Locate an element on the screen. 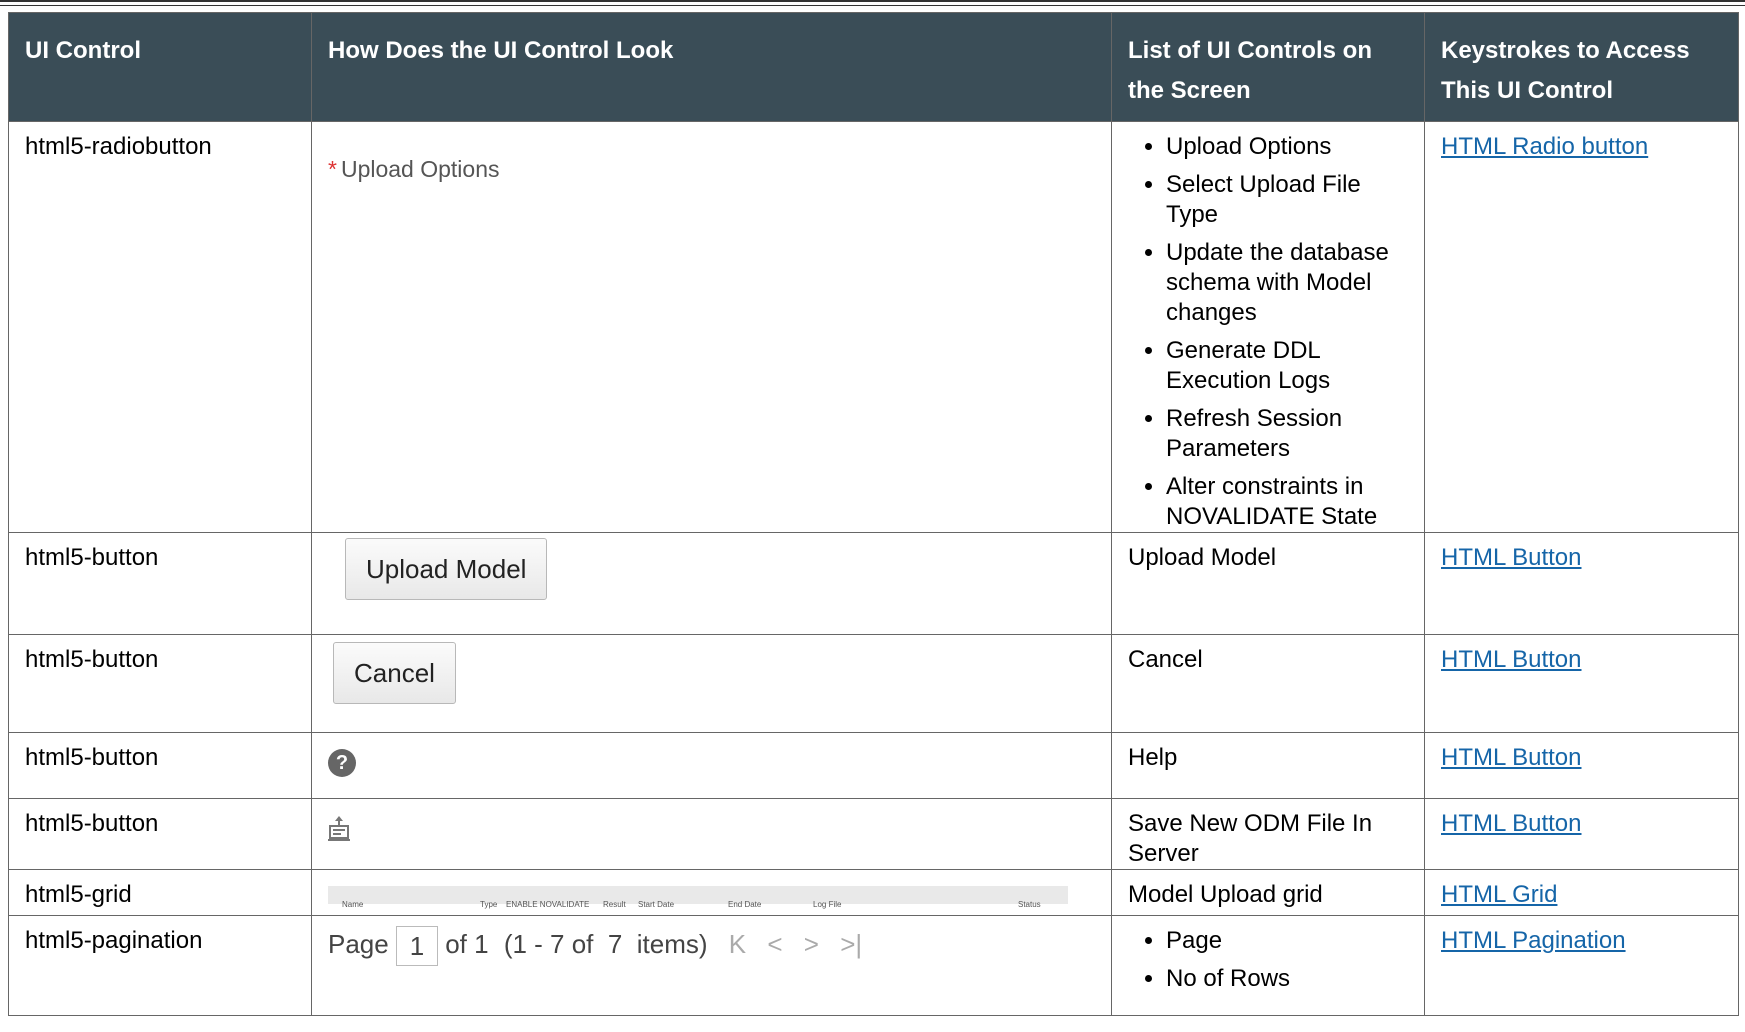 The width and height of the screenshot is (1745, 1032). top-rule is located at coordinates (872, 3).